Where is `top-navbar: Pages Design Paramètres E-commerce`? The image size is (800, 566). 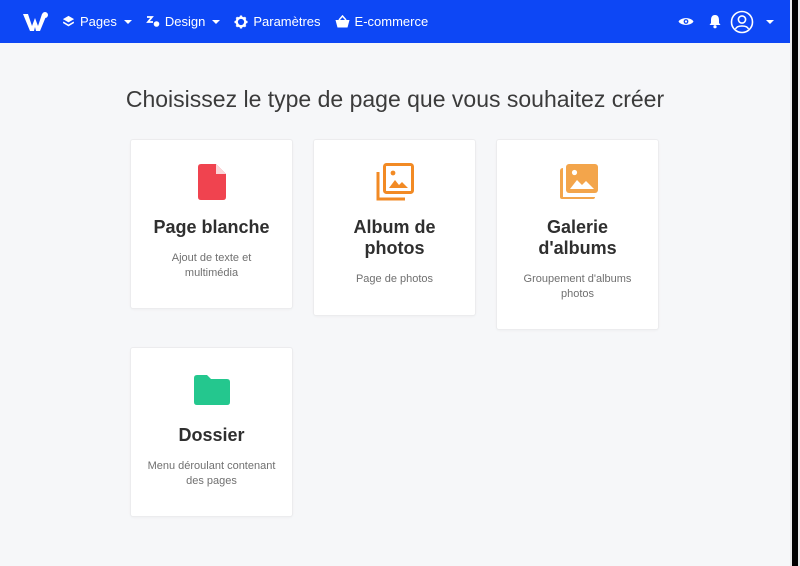 top-navbar: Pages Design Paramètres E-commerce is located at coordinates (395, 21).